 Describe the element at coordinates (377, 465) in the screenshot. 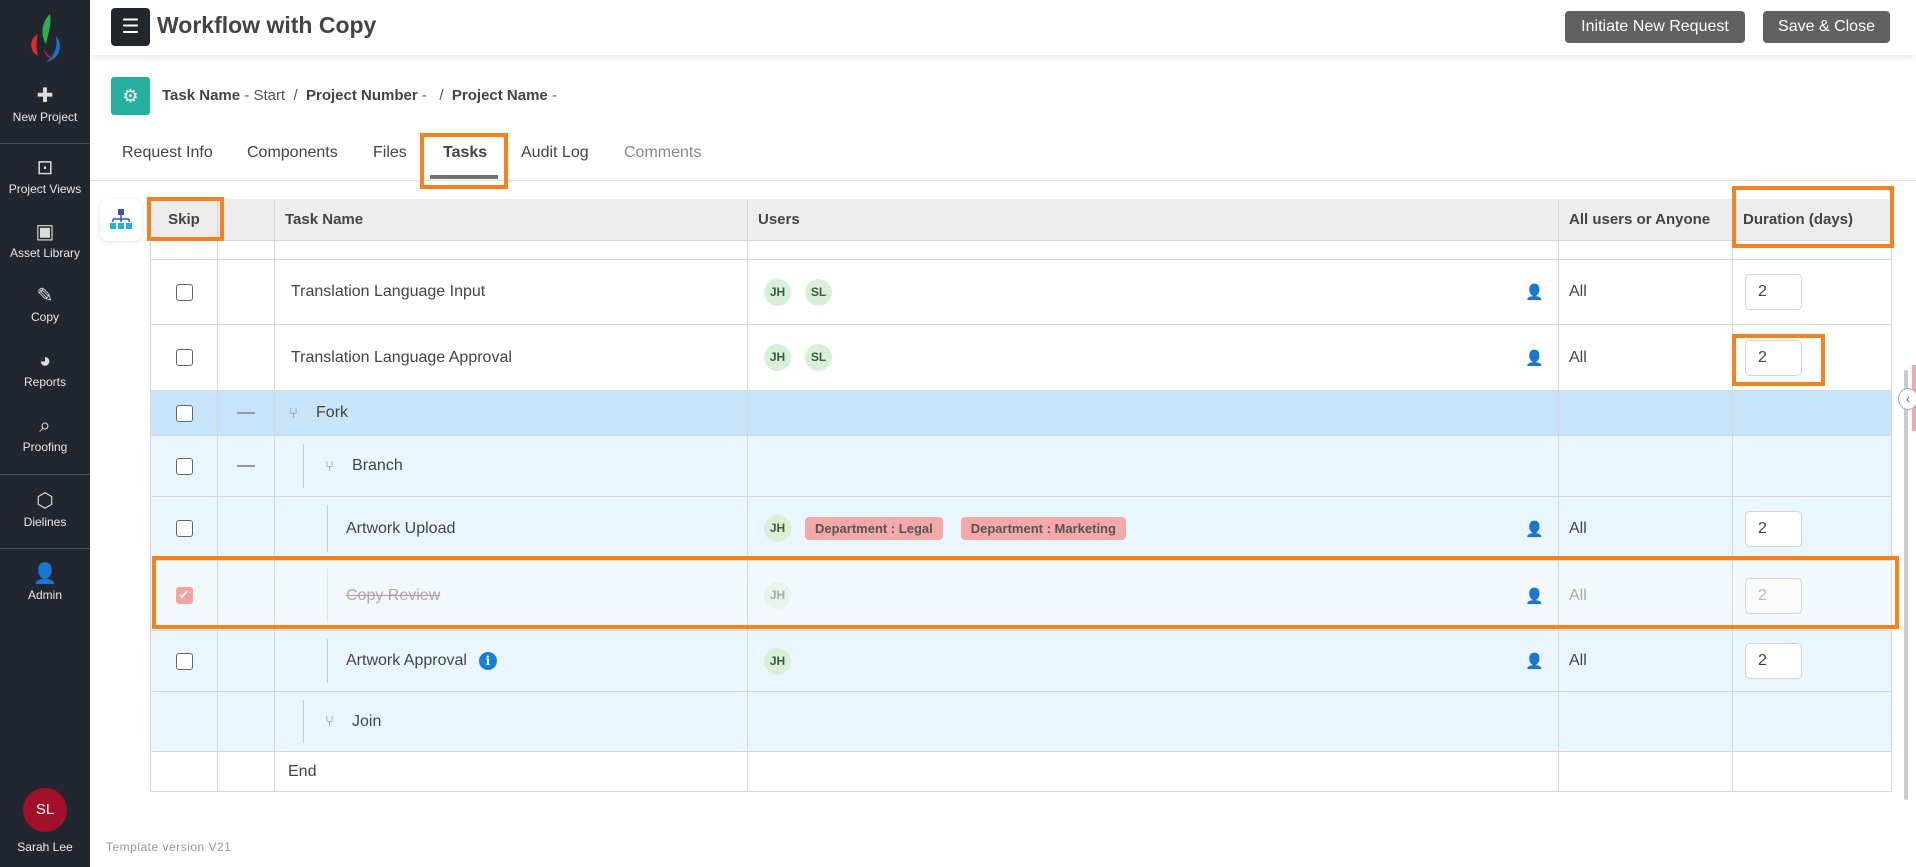

I see `task-name: Branch` at that location.